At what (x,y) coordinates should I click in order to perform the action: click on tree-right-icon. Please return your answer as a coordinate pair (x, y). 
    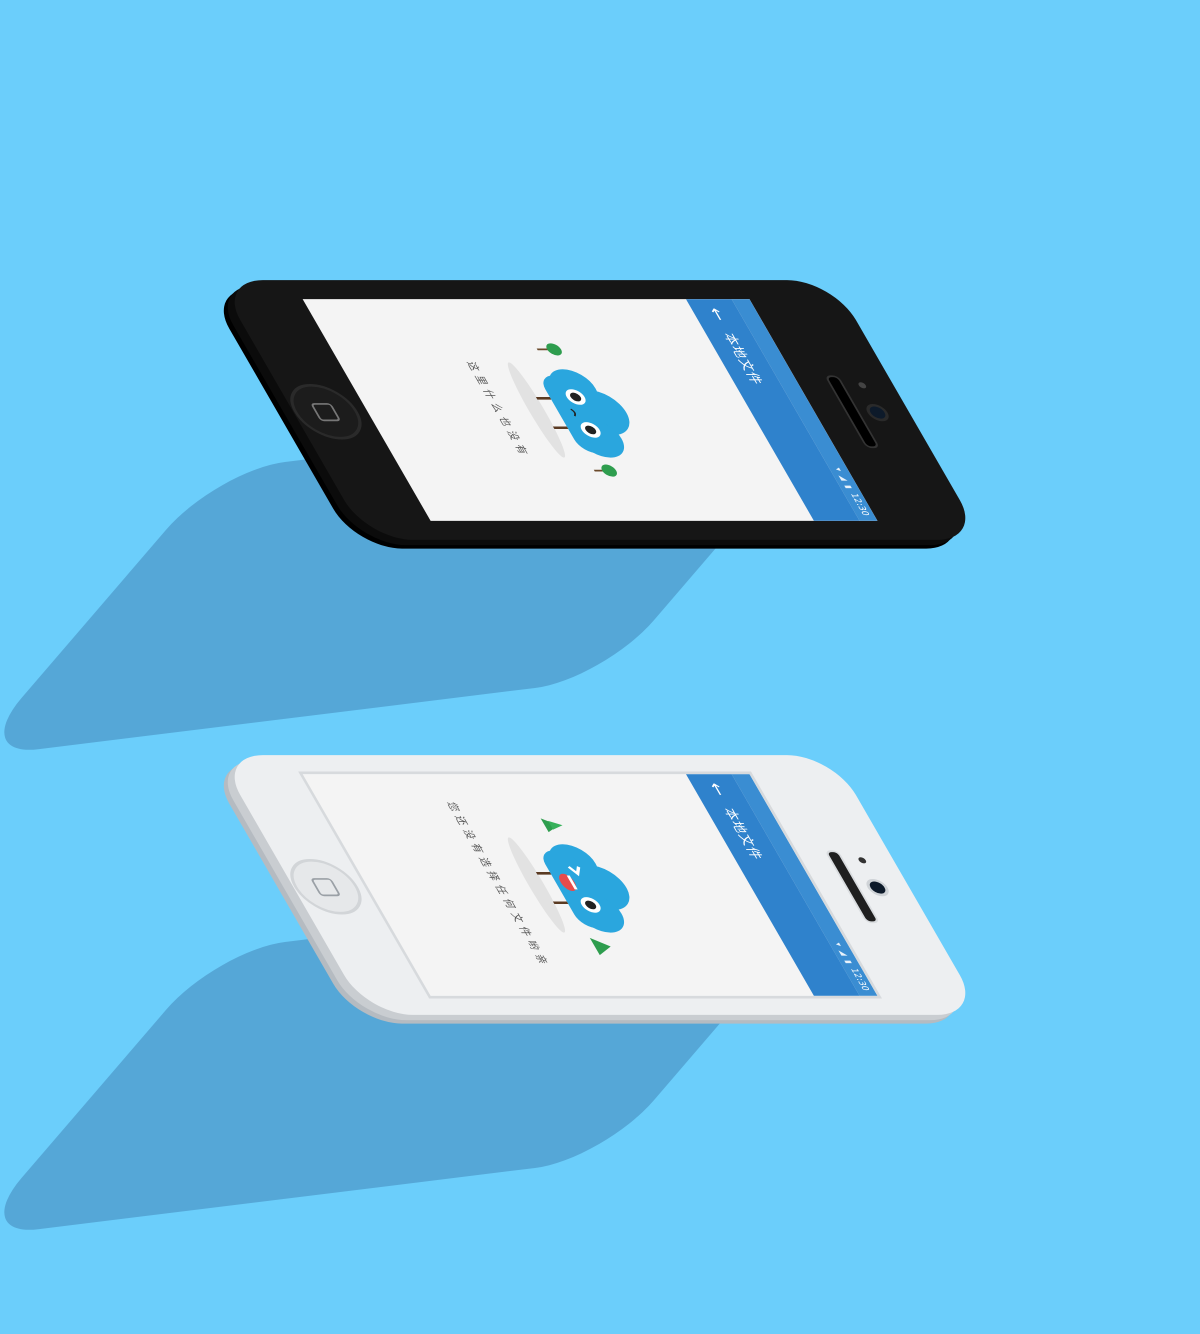
    Looking at the image, I should click on (605, 470).